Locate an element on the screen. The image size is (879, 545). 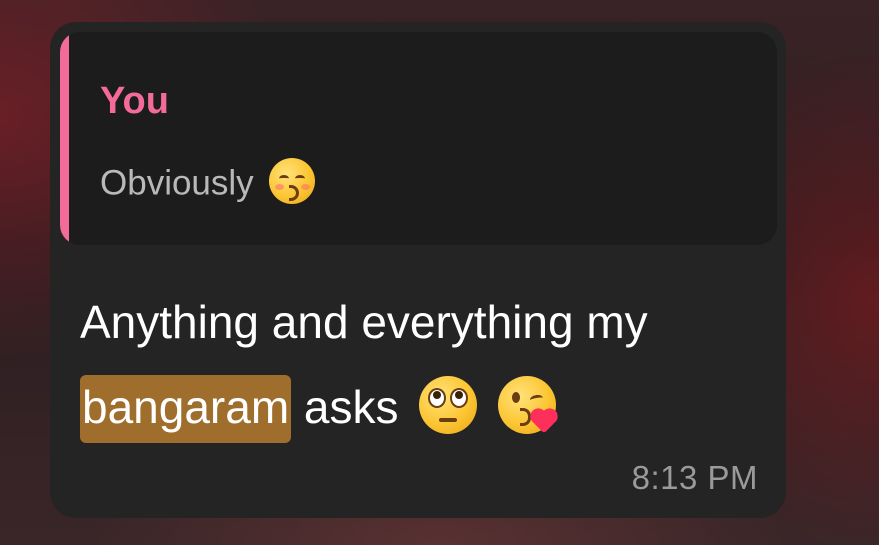
kissing-closed-eyes-emoji is located at coordinates (292, 181).